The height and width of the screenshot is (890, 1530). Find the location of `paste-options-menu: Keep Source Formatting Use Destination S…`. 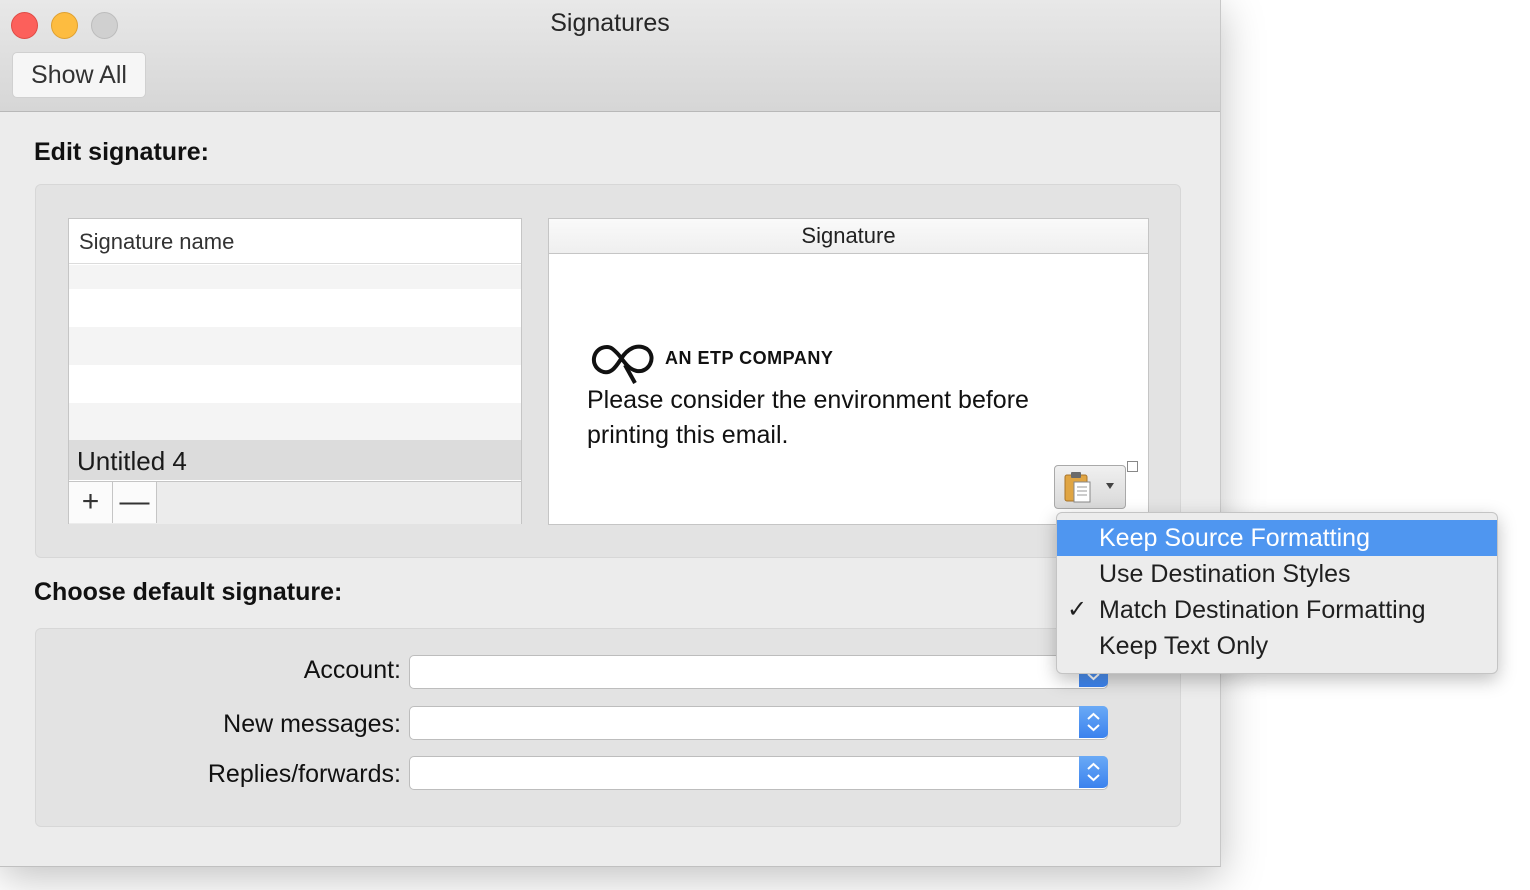

paste-options-menu: Keep Source Formatting Use Destination S… is located at coordinates (1277, 593).